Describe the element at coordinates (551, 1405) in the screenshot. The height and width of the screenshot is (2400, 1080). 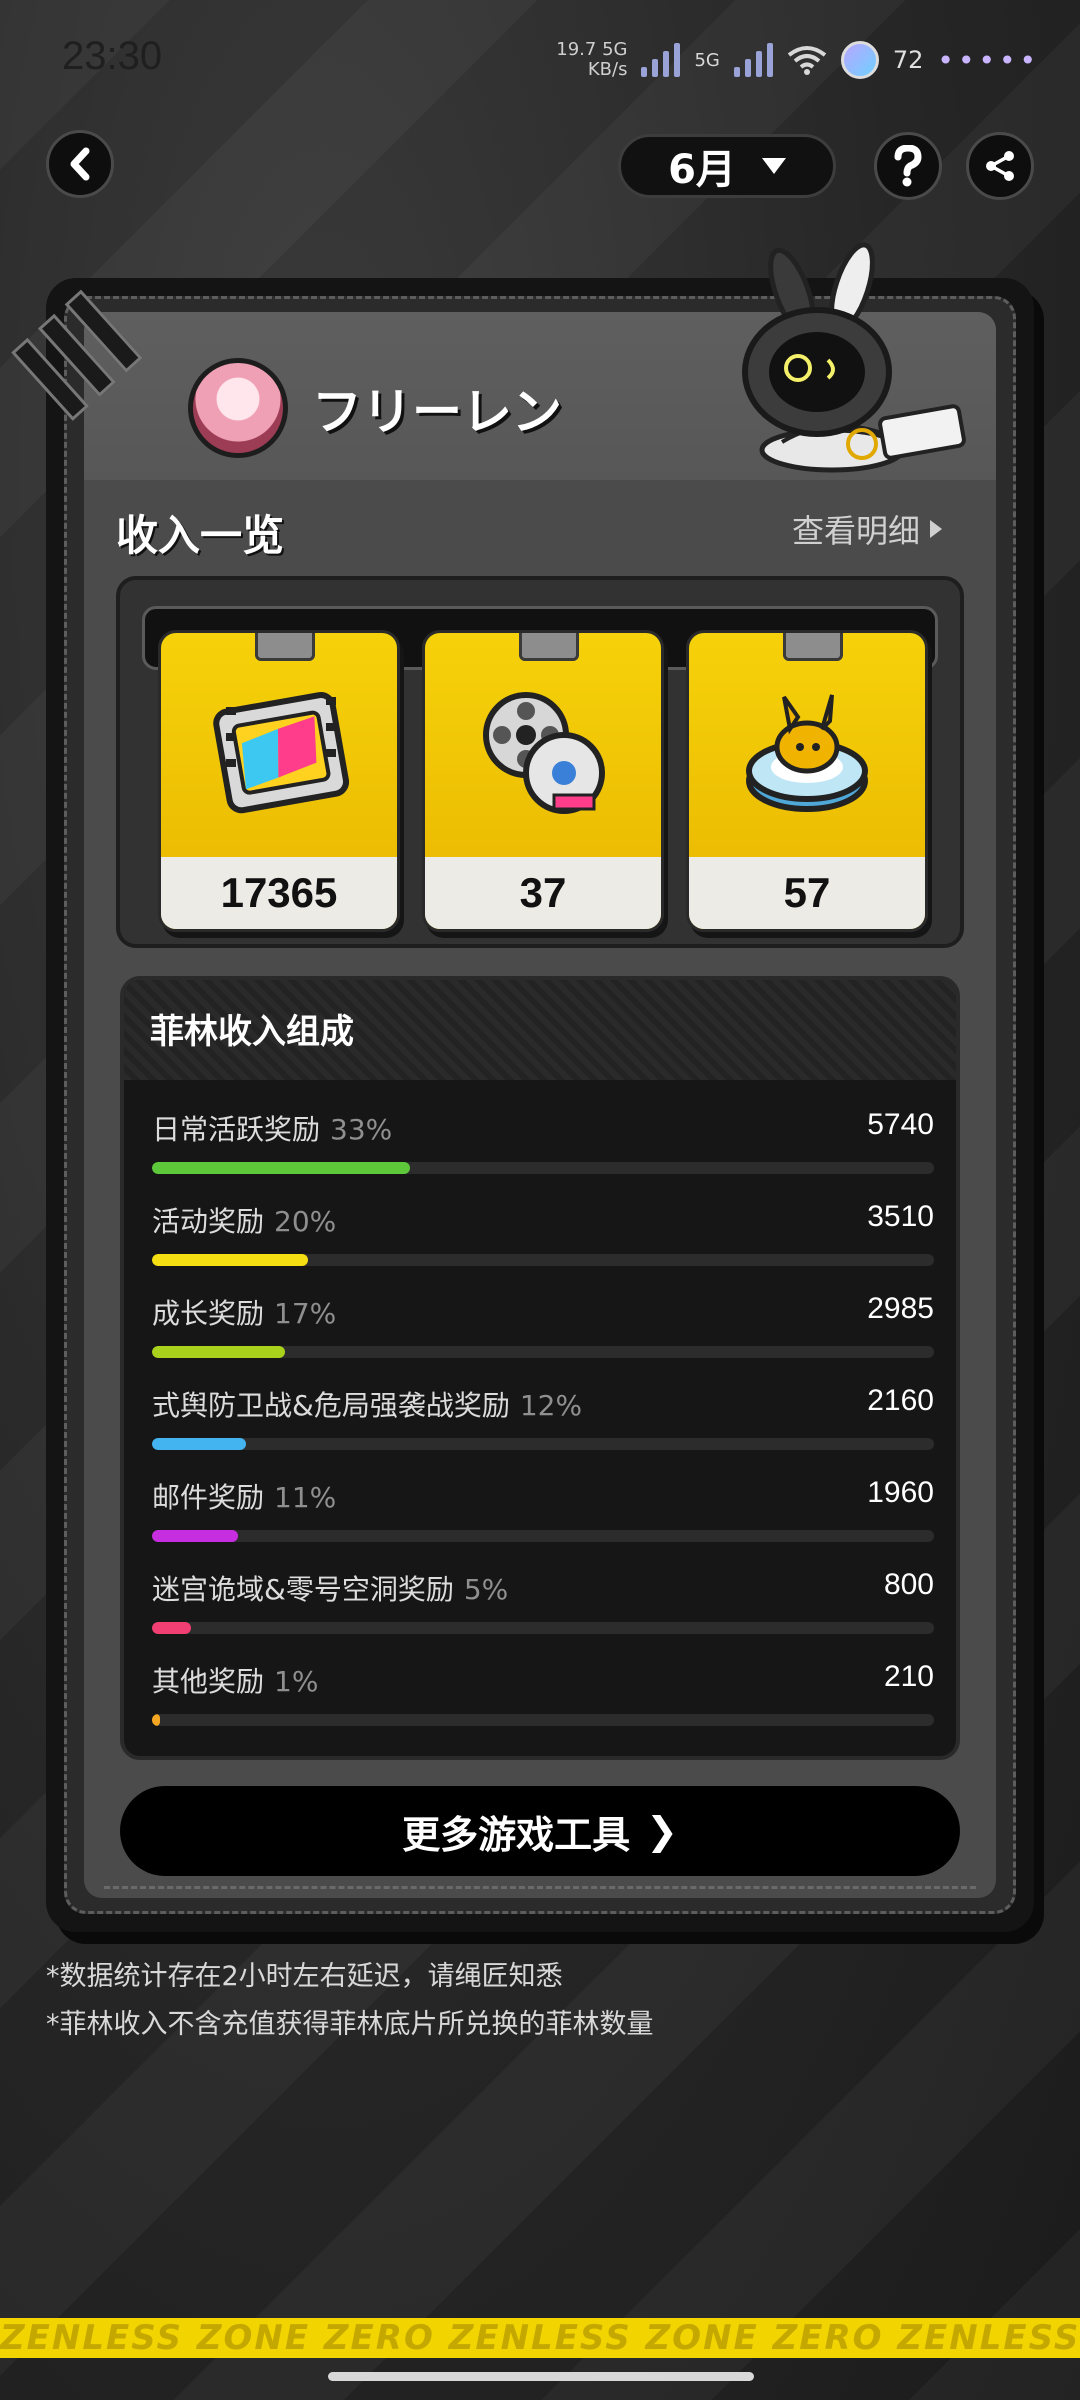
I see `income-source-percent: 12%` at that location.